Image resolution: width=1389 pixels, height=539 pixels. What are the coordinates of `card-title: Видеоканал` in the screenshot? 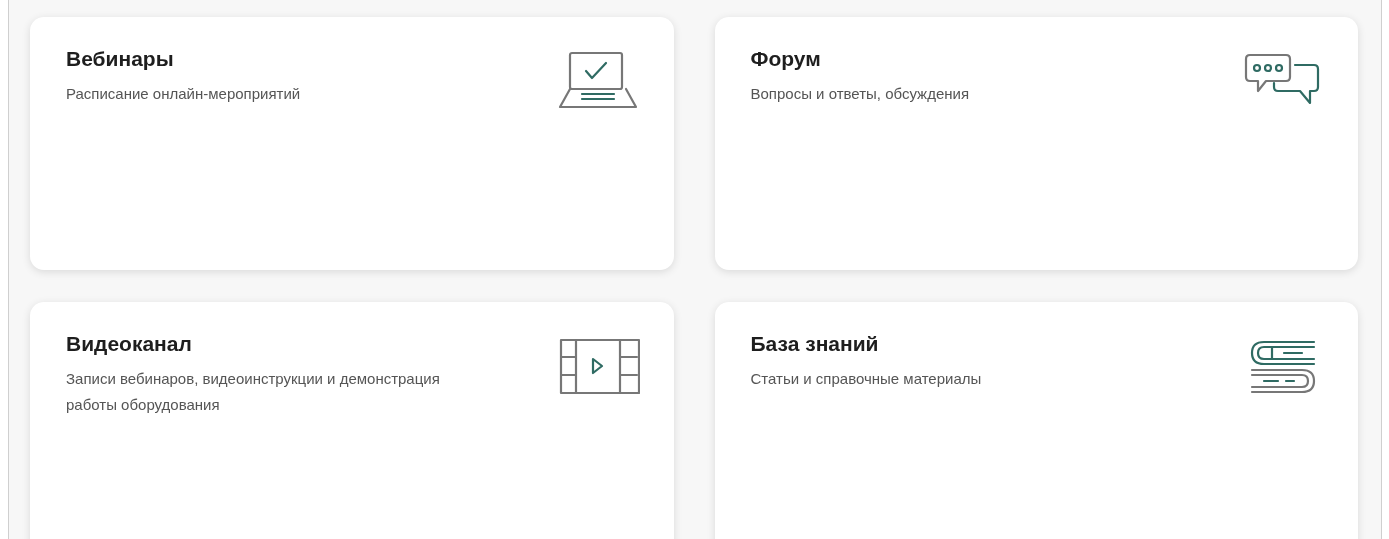 It's located at (129, 344).